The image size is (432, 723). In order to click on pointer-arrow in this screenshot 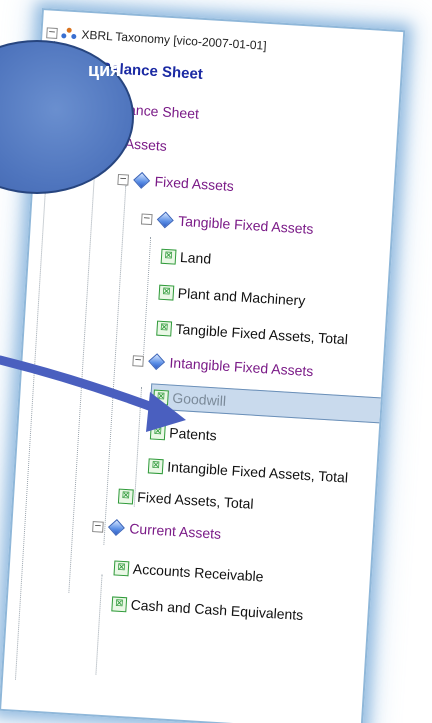, I will do `click(93, 393)`.